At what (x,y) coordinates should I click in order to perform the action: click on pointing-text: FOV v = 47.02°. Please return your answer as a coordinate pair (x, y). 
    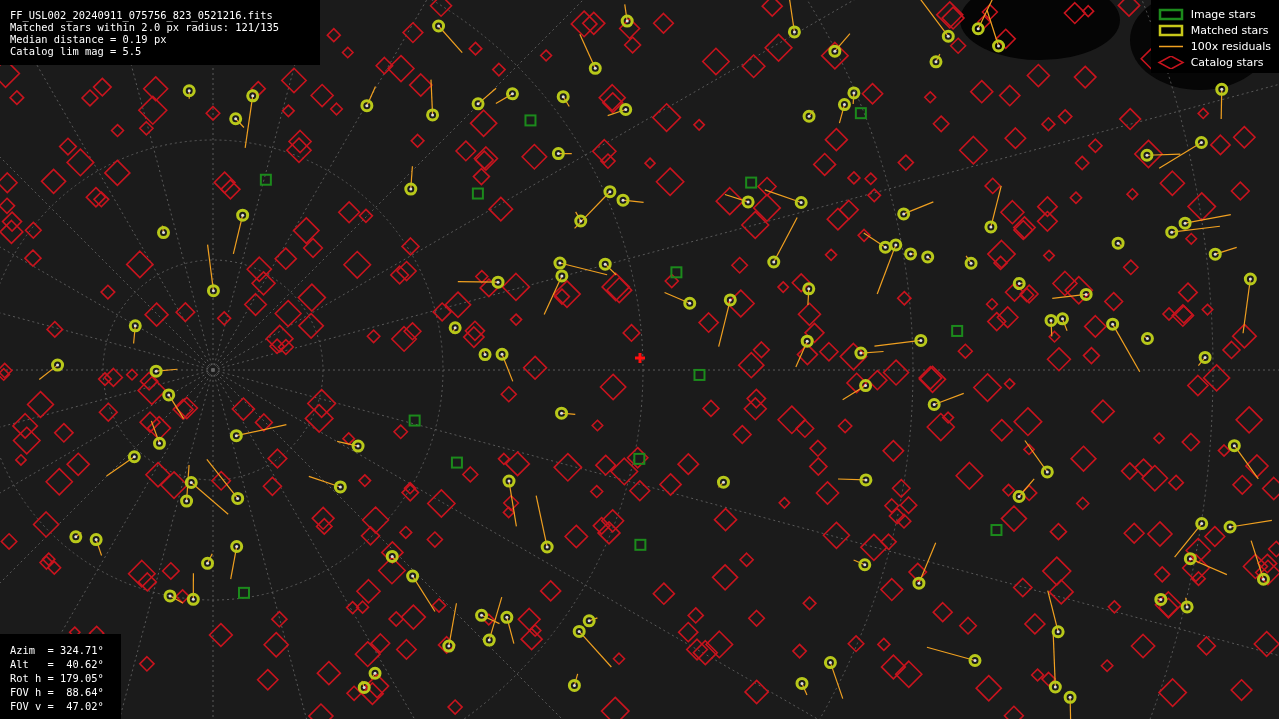
    Looking at the image, I should click on (57, 706).